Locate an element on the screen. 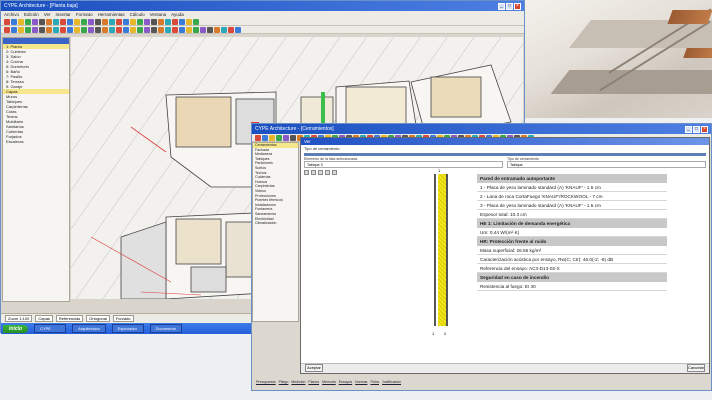 The height and width of the screenshot is (400, 712). accept-button: Aceptar is located at coordinates (314, 368).